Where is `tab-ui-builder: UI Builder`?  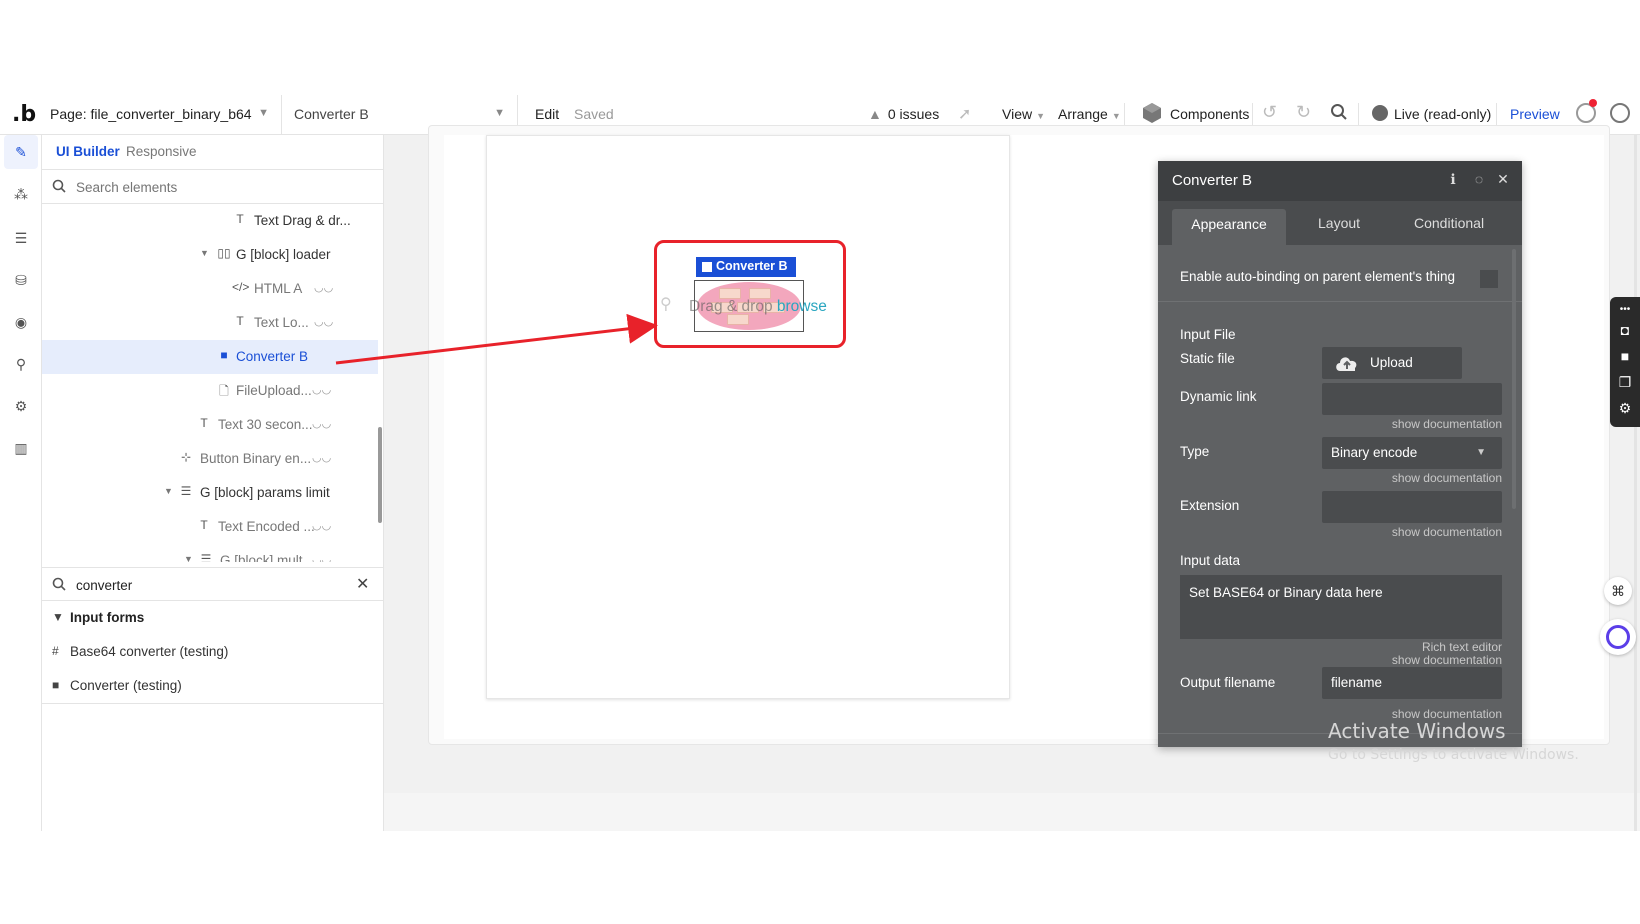
tab-ui-builder: UI Builder is located at coordinates (88, 151).